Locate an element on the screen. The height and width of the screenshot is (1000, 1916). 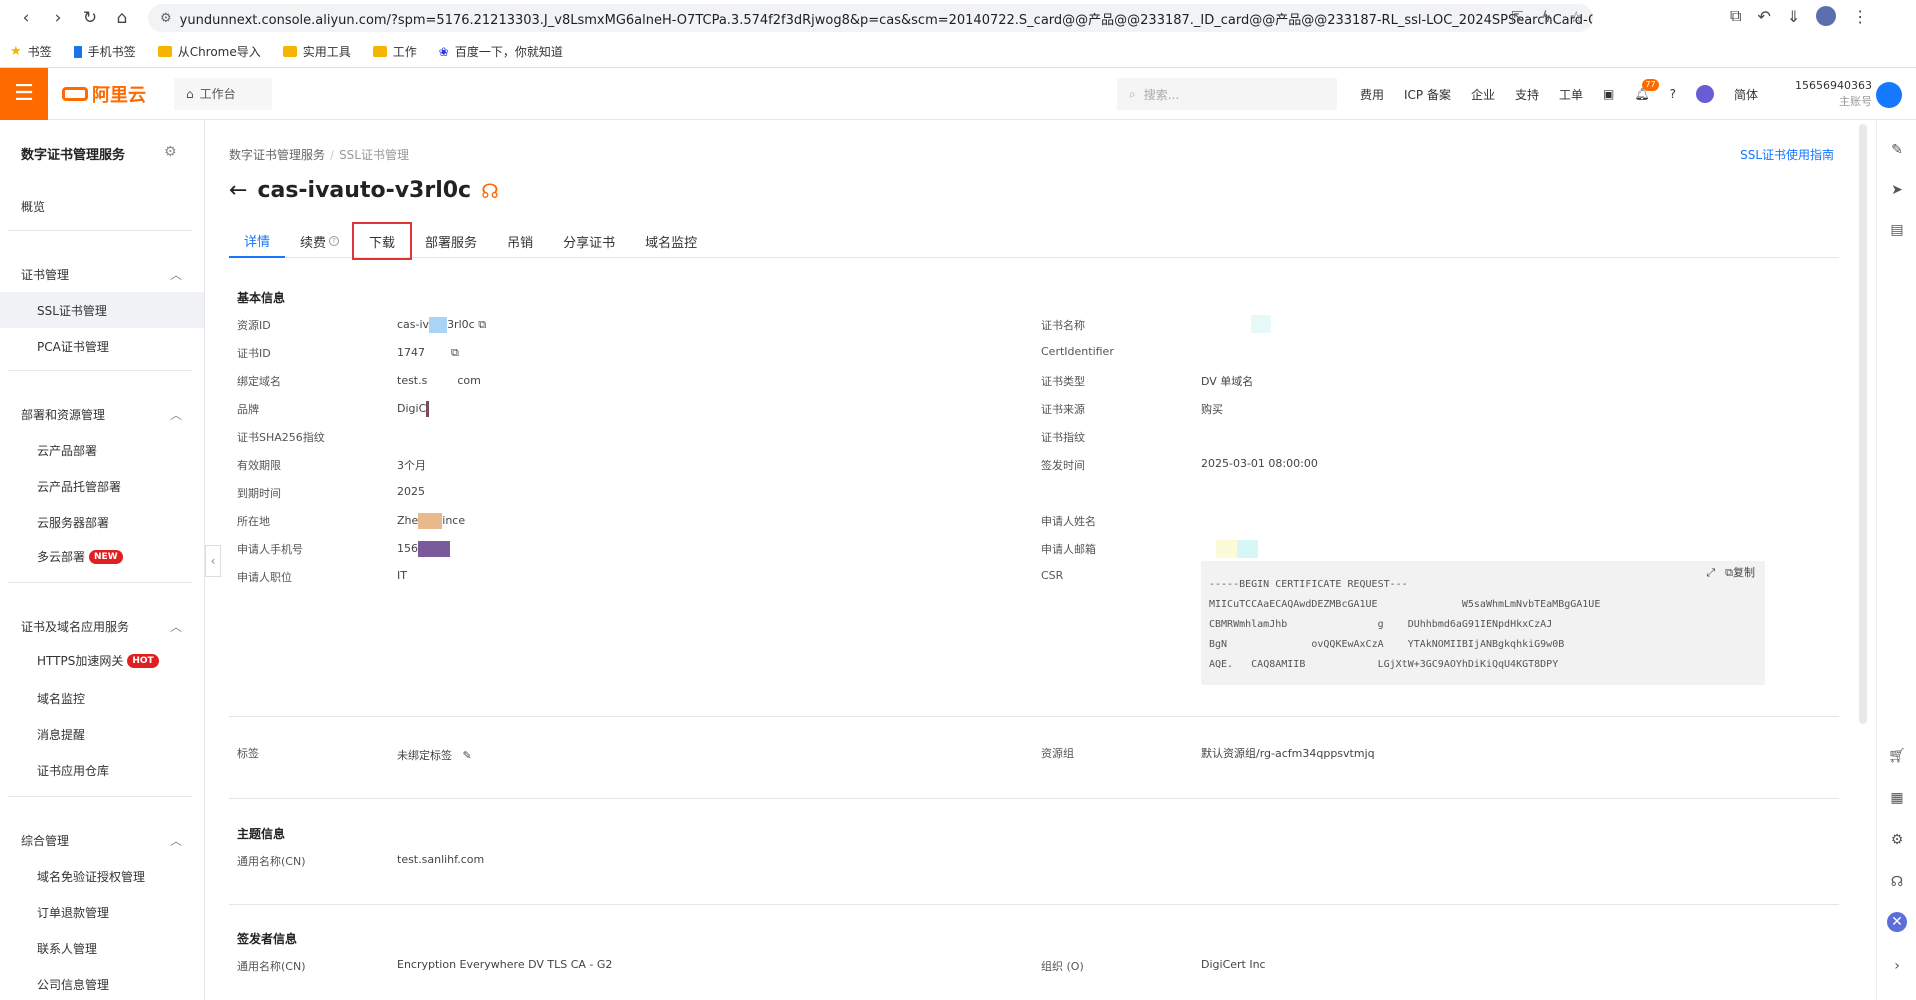
label-cert-identifier: CertIdentifier is located at coordinates (1077, 351).